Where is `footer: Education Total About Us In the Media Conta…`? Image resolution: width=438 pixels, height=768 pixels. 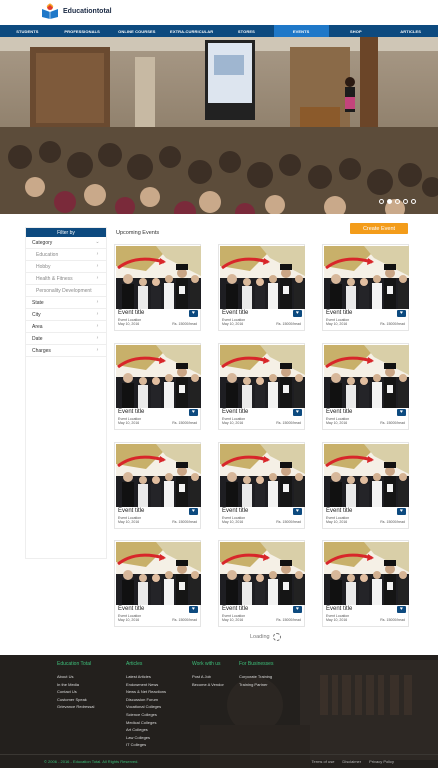 footer: Education Total About Us In the Media Conta… is located at coordinates (219, 711).